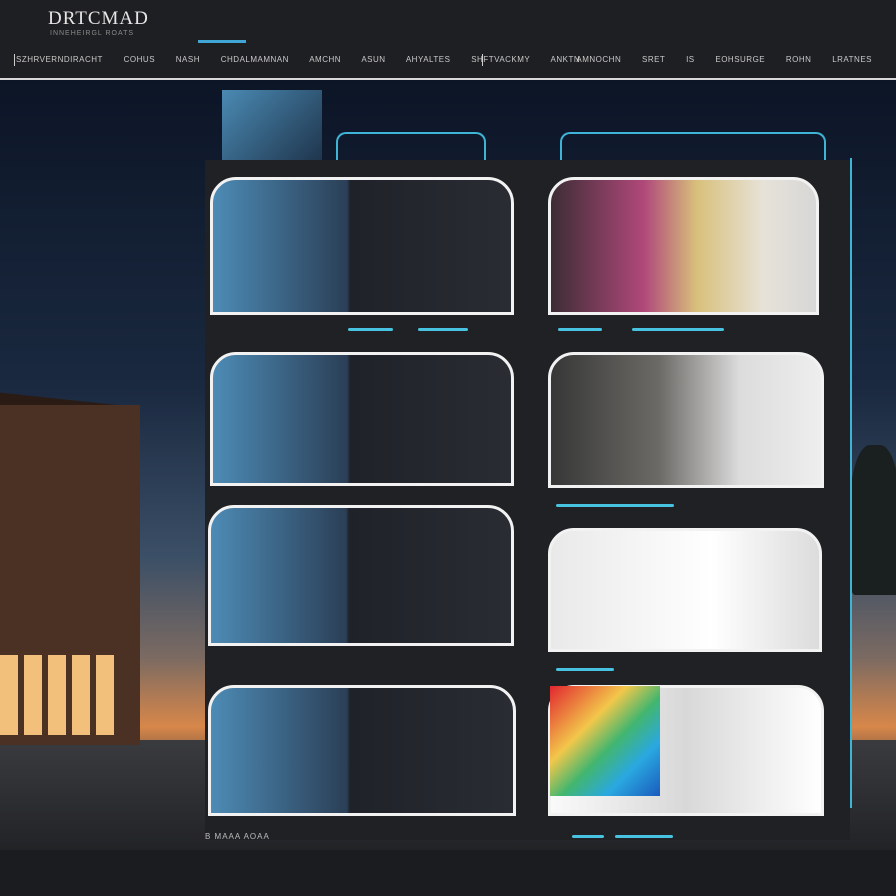 Image resolution: width=896 pixels, height=896 pixels. What do you see at coordinates (852, 59) in the screenshot?
I see `nav-right-item-6: LRATNES` at bounding box center [852, 59].